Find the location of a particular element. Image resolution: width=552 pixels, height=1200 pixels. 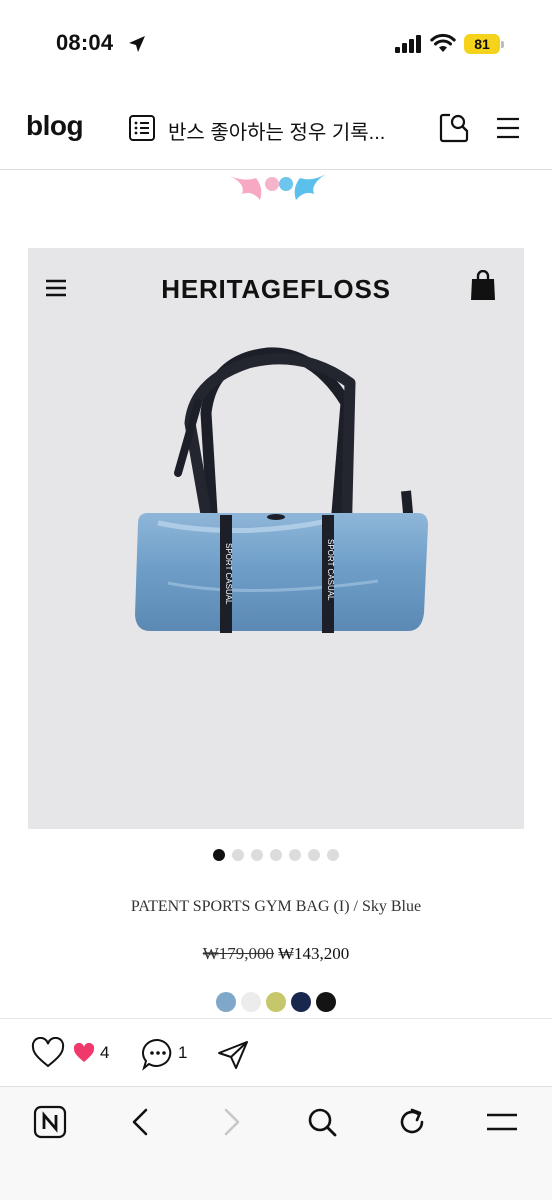

browser-toolbar is located at coordinates (276, 1143).